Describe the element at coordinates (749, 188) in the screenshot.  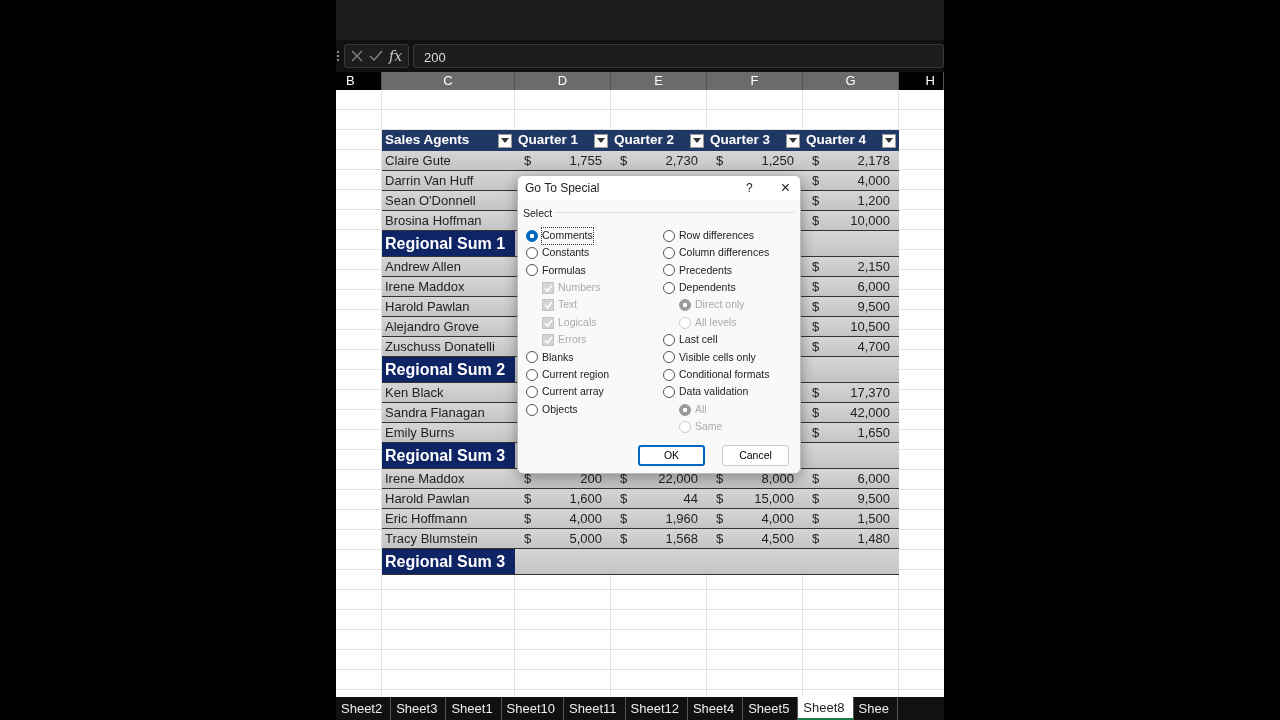
I see `help-button: ?` at that location.